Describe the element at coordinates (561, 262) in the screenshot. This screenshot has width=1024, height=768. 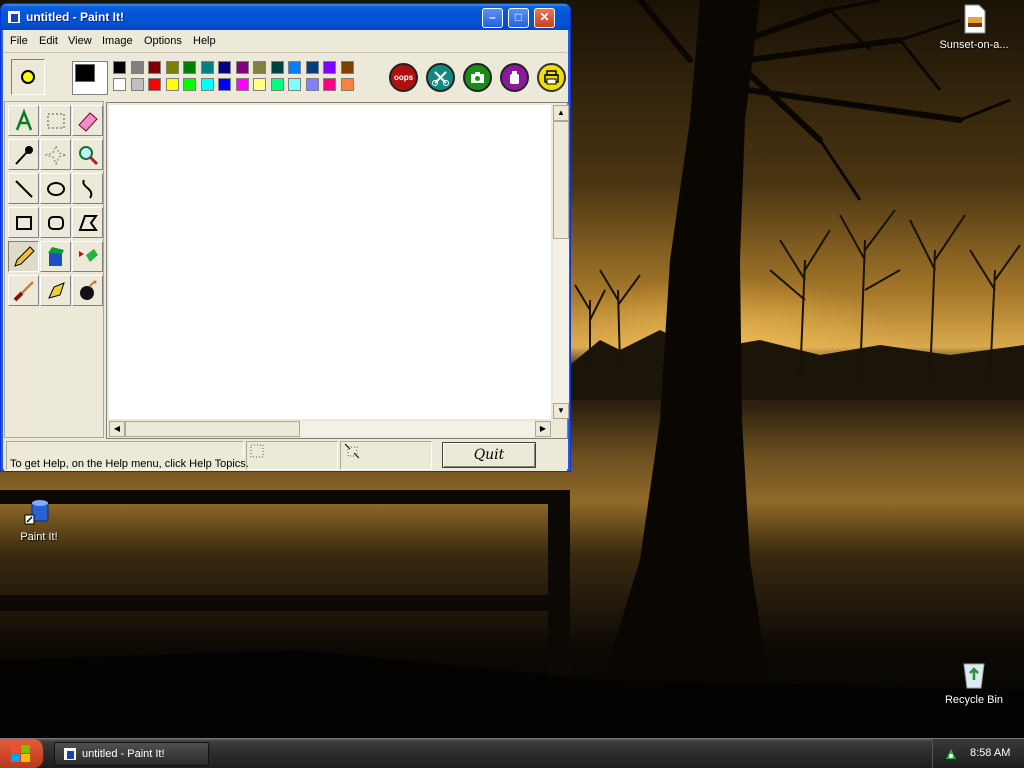
I see `vertical-scrollbar: ▲ ▼` at that location.